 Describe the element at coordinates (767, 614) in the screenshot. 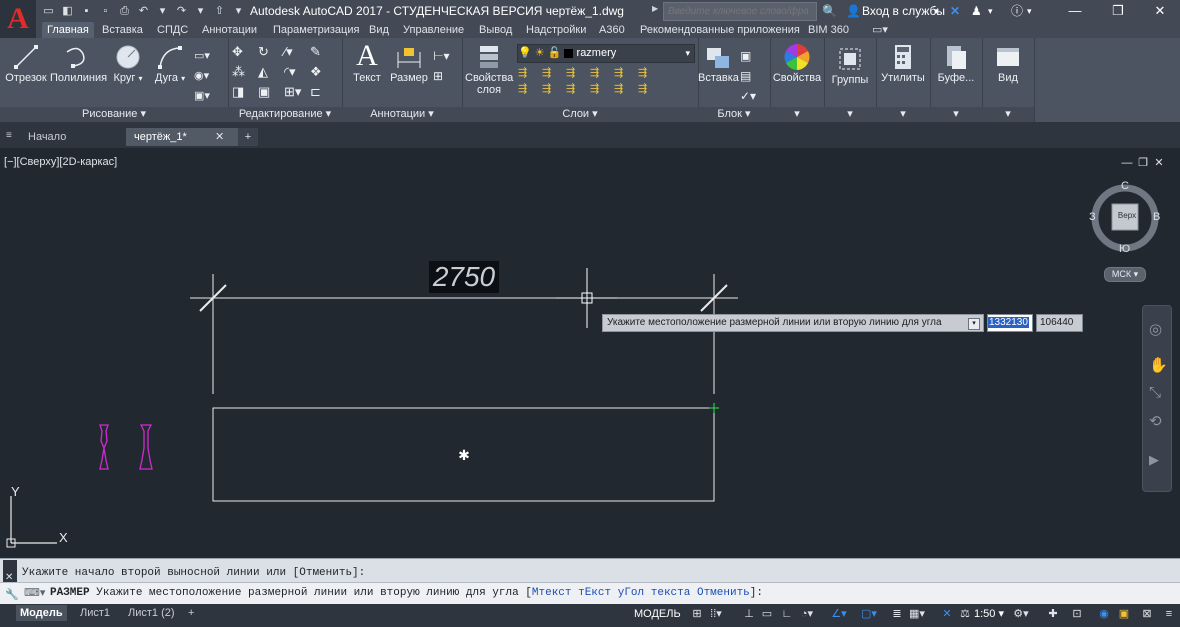

I see `dynamic-input-icon: ▭` at that location.